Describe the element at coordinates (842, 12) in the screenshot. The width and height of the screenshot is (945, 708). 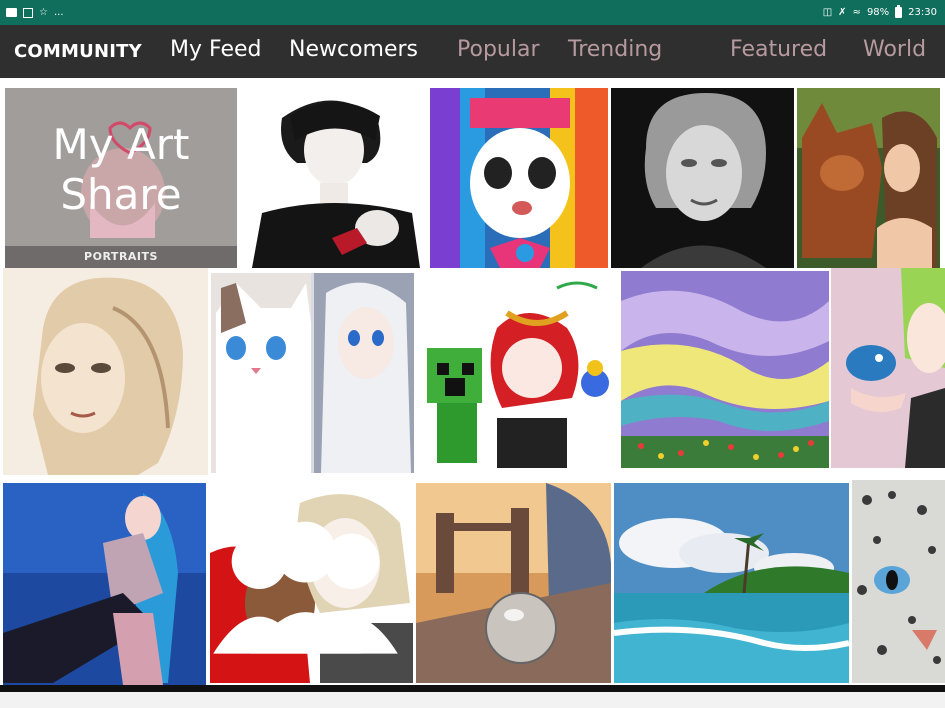
I see `mute-icon: ✗` at that location.